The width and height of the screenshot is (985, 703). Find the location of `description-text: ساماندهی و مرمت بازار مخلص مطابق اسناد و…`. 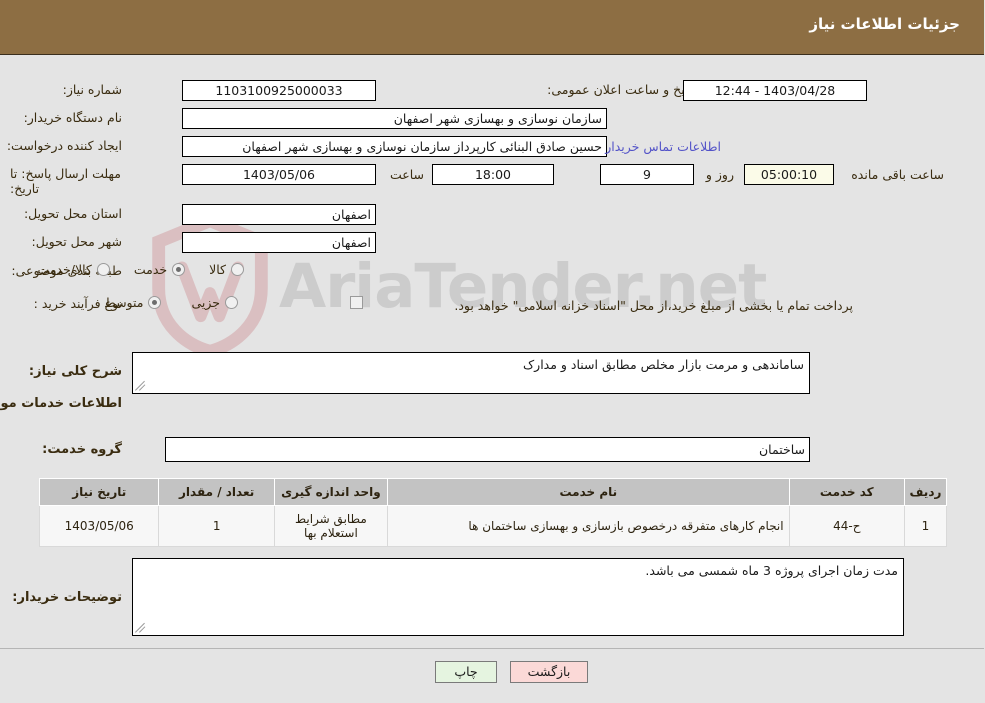

description-text: ساماندهی و مرمت بازار مخلص مطابق اسناد و… is located at coordinates (664, 364).